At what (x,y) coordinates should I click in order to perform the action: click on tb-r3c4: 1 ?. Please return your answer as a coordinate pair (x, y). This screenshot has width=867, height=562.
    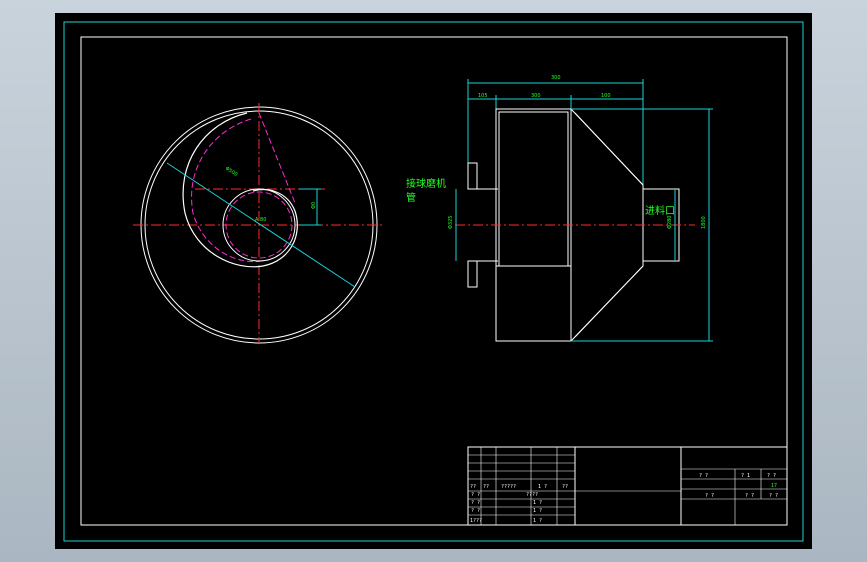
    Looking at the image, I should click on (537, 503).